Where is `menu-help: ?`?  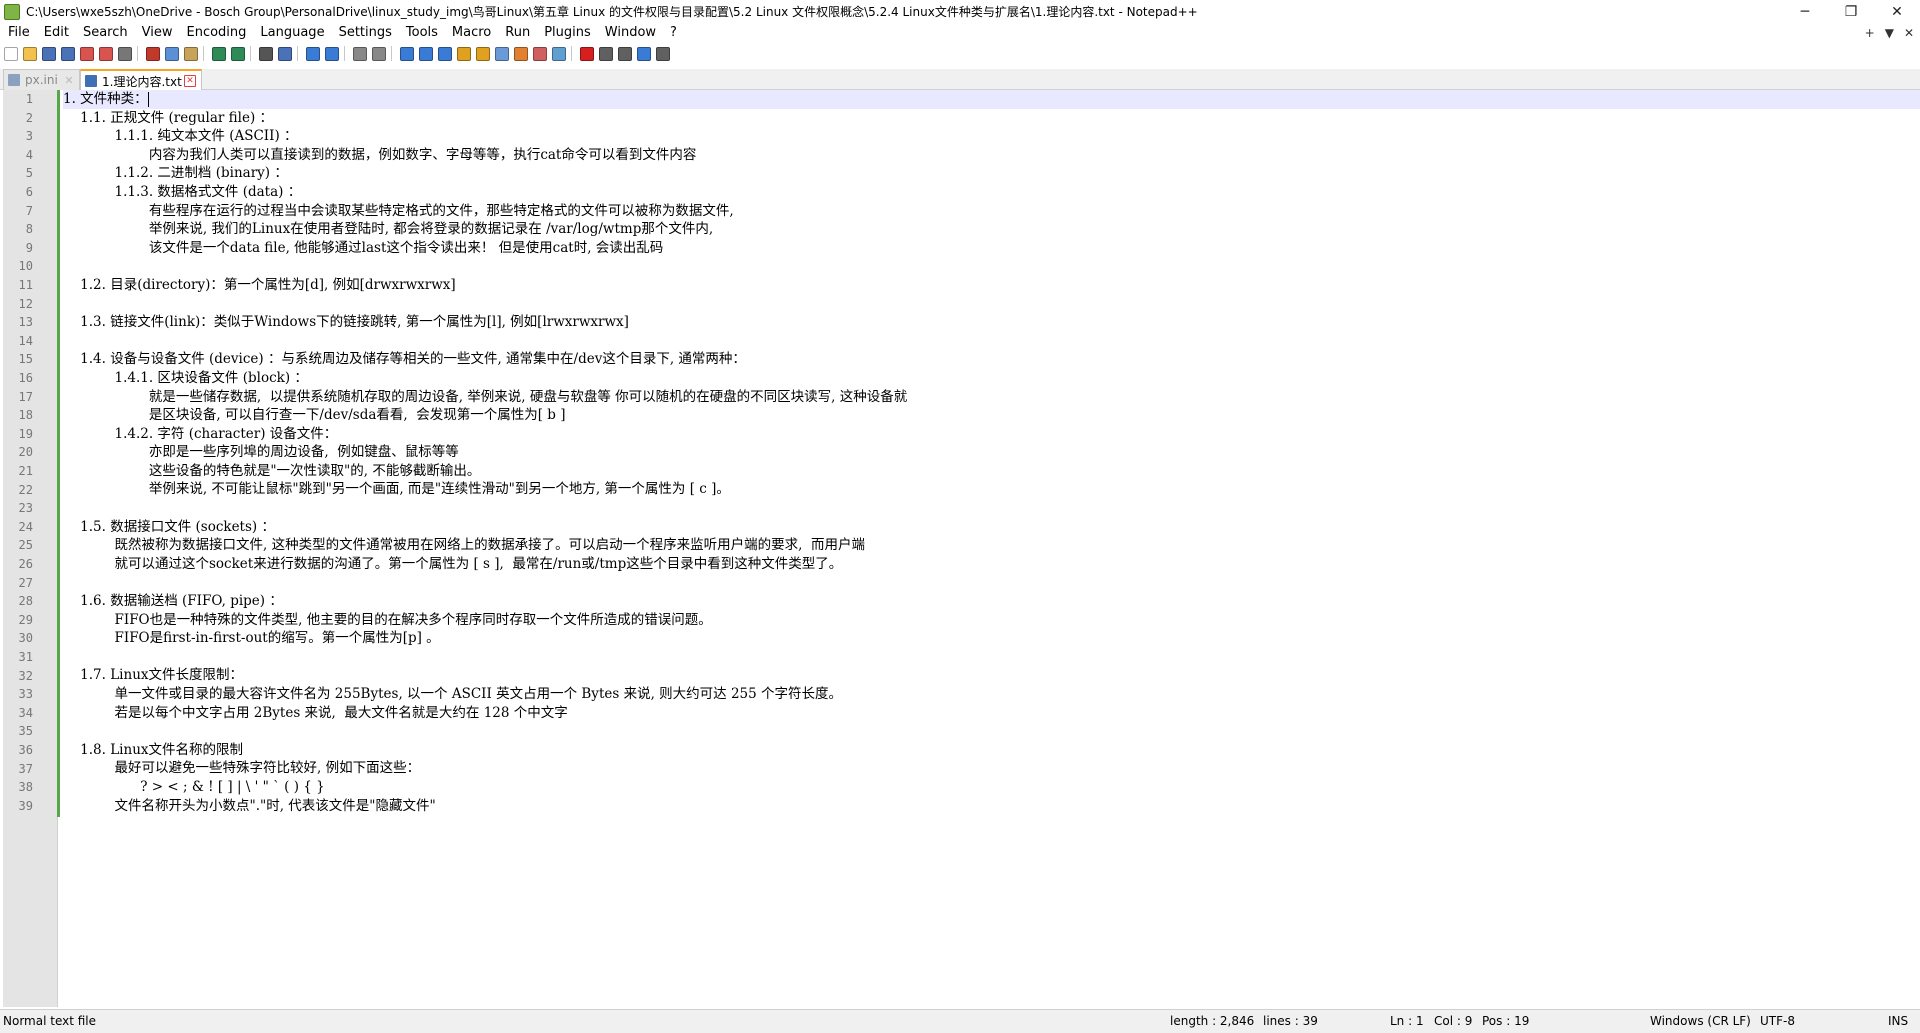
menu-help: ? is located at coordinates (673, 33).